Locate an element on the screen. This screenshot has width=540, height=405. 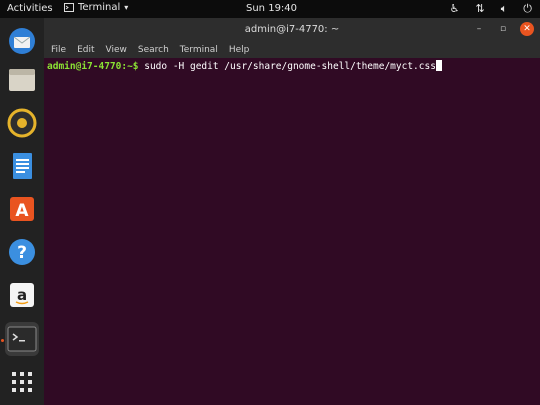
app-grid-icon is located at coordinates (22, 382).